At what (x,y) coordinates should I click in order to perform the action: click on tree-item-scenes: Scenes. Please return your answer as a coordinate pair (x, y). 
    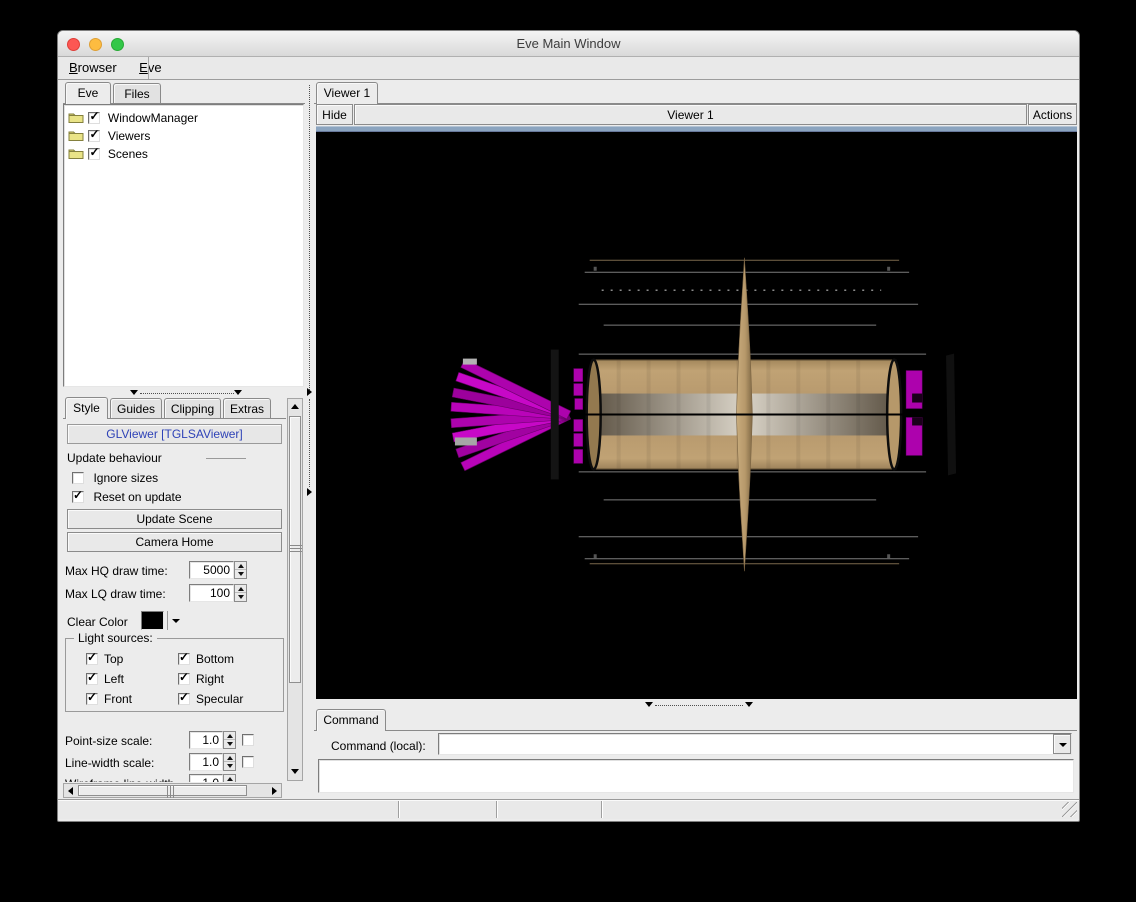
    Looking at the image, I should click on (108, 153).